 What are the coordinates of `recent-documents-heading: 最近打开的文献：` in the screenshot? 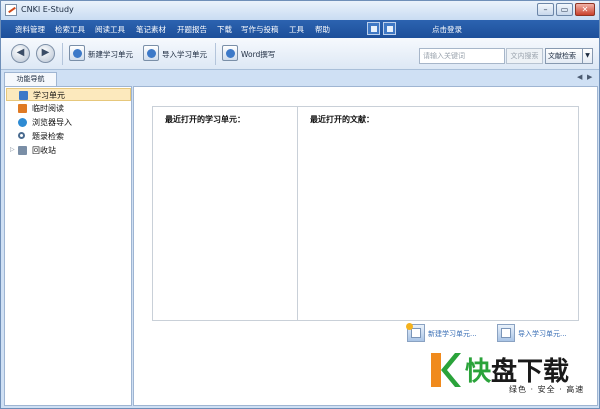 It's located at (342, 119).